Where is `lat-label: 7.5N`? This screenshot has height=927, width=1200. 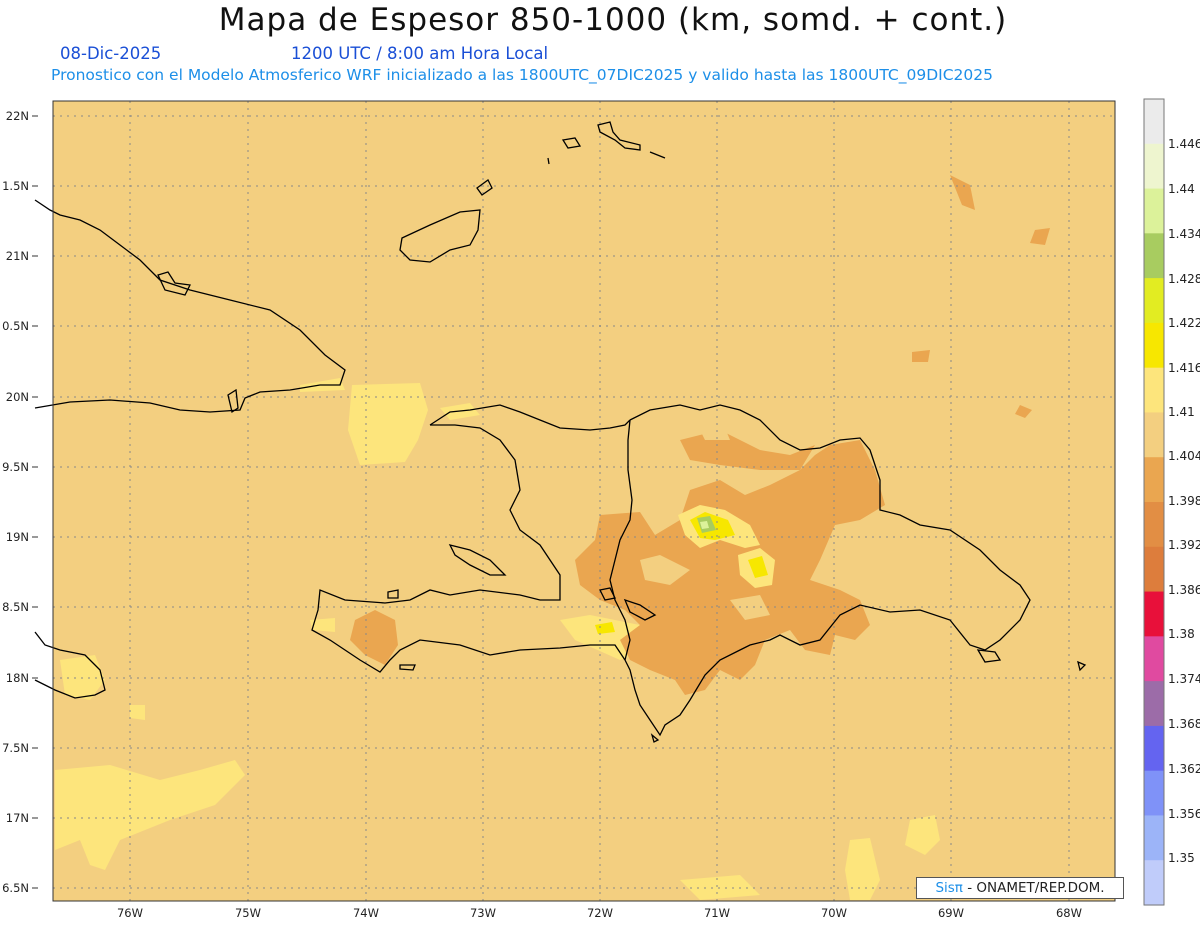 lat-label: 7.5N is located at coordinates (15, 748).